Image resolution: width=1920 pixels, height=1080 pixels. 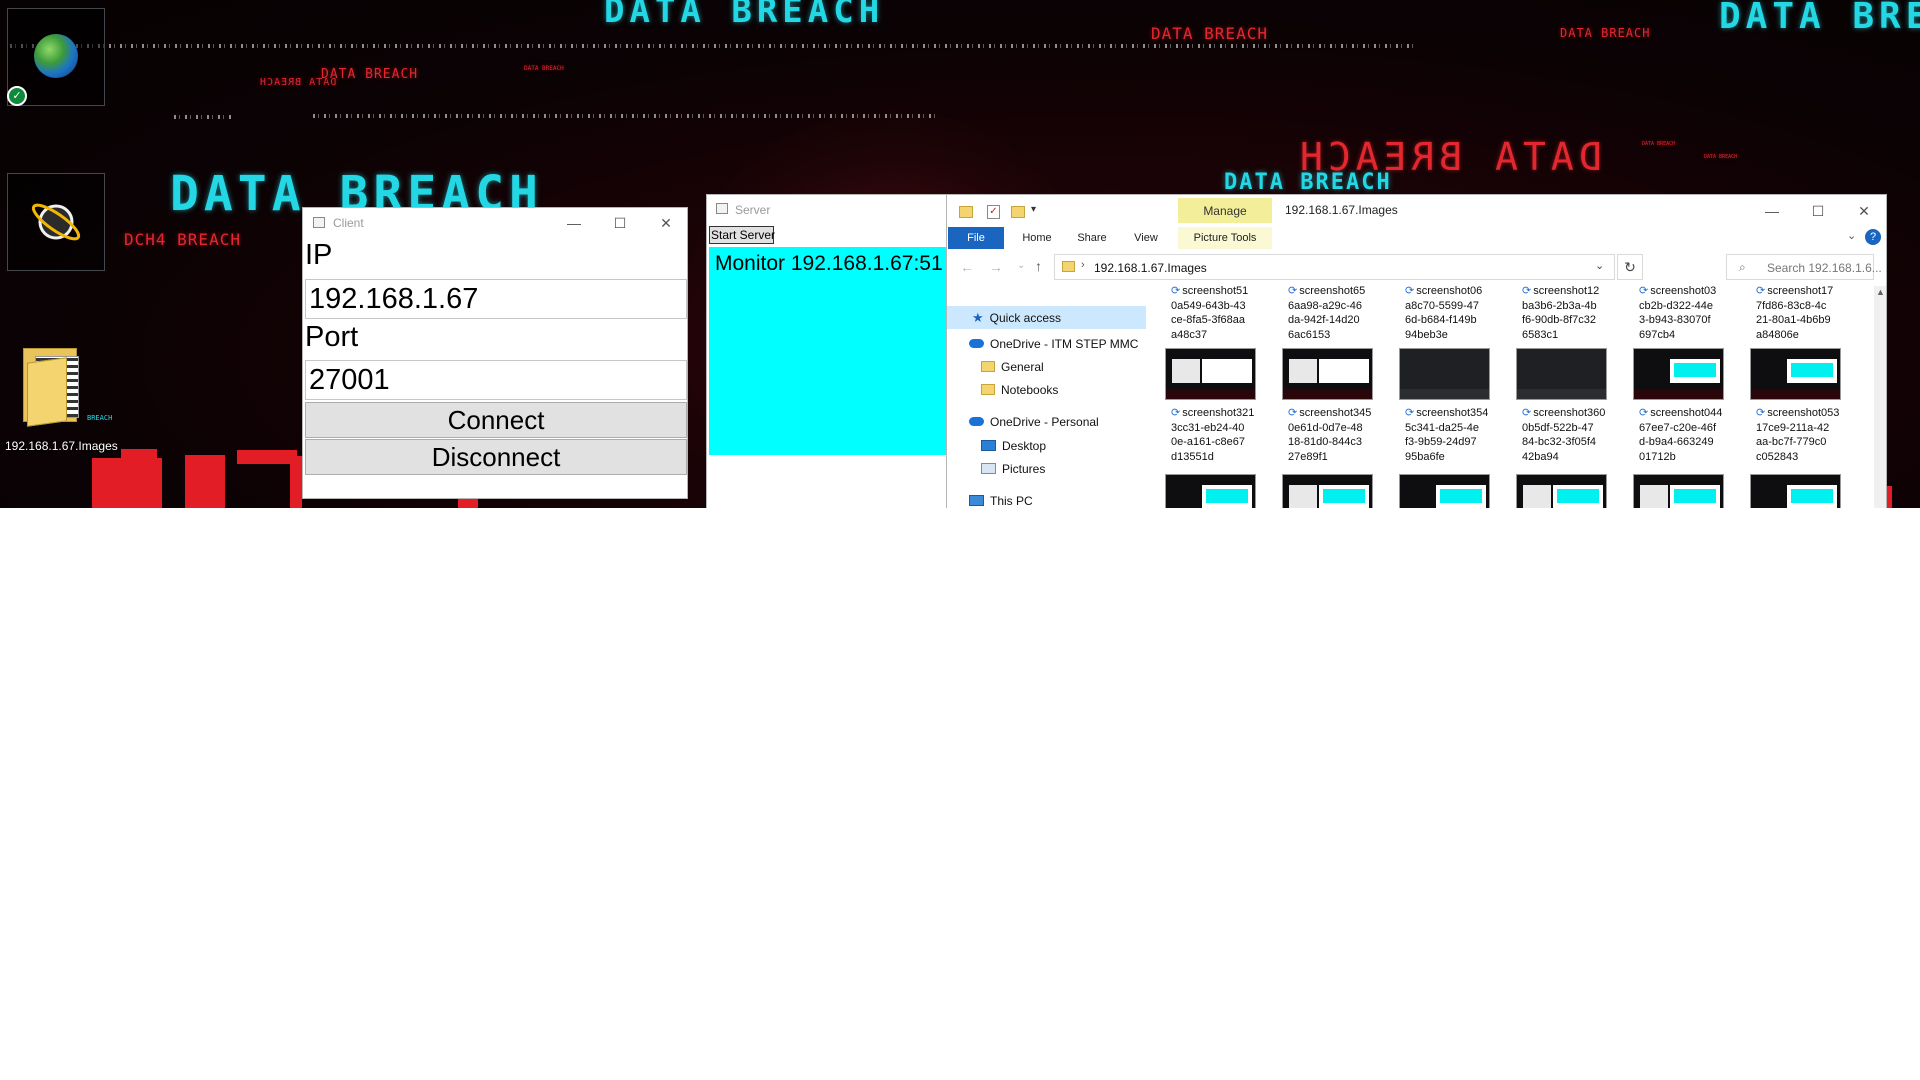 What do you see at coordinates (56, 57) in the screenshot?
I see `desktop-icon-earth: ✓` at bounding box center [56, 57].